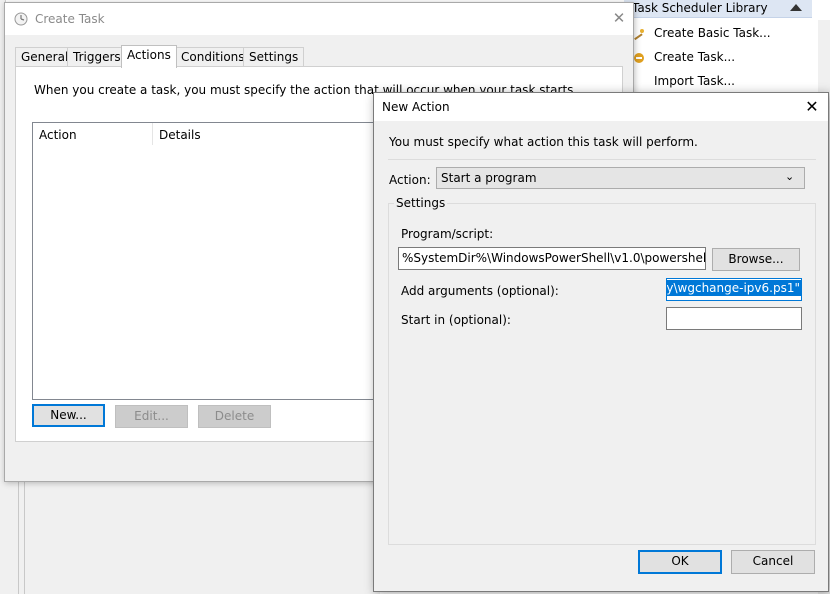 The height and width of the screenshot is (594, 830). Describe the element at coordinates (274, 57) in the screenshot. I see `tab-settings: Settings` at that location.